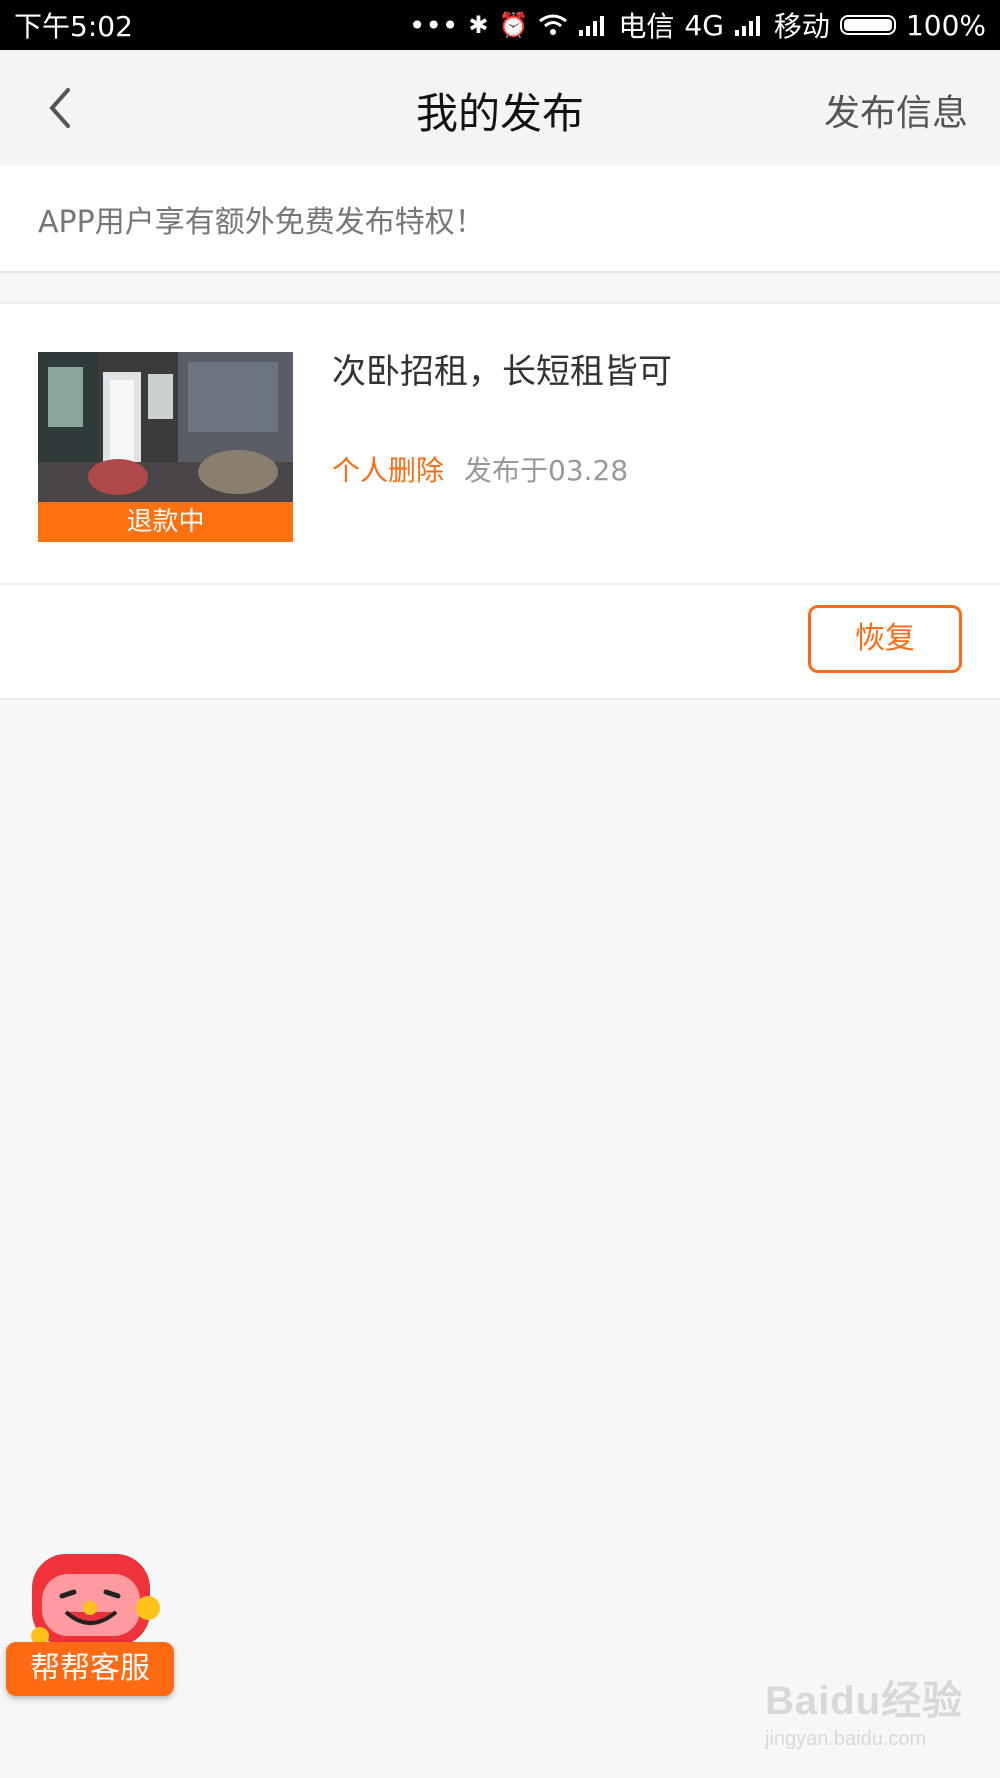 This screenshot has height=1778, width=1000. What do you see at coordinates (95, 1600) in the screenshot?
I see `mascot-icon` at bounding box center [95, 1600].